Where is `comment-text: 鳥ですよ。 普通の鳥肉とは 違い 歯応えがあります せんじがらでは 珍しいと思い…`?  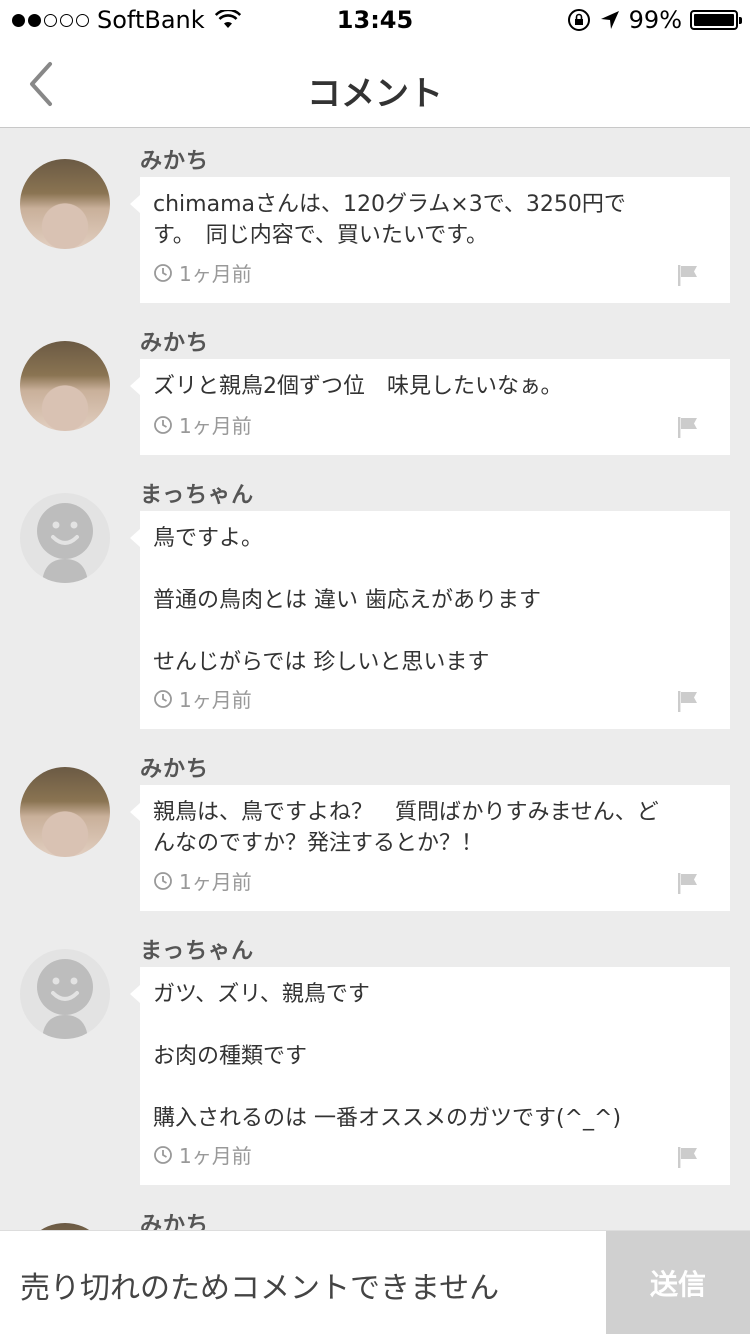
comment-text: 鳥ですよ。 普通の鳥肉とは 違い 歯応えがあります せんじがらでは 珍しいと思い… is located at coordinates (347, 600).